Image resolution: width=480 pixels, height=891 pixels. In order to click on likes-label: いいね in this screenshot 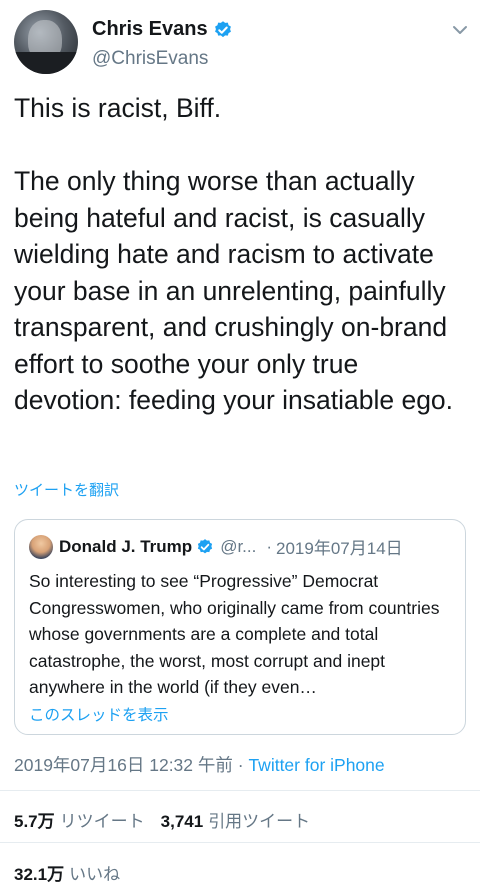, I will do `click(94, 872)`.